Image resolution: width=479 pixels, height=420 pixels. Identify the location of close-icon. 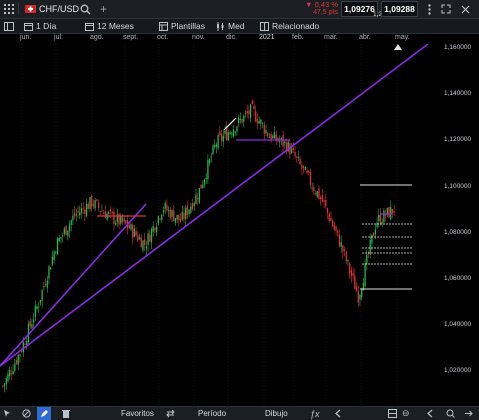
(465, 9).